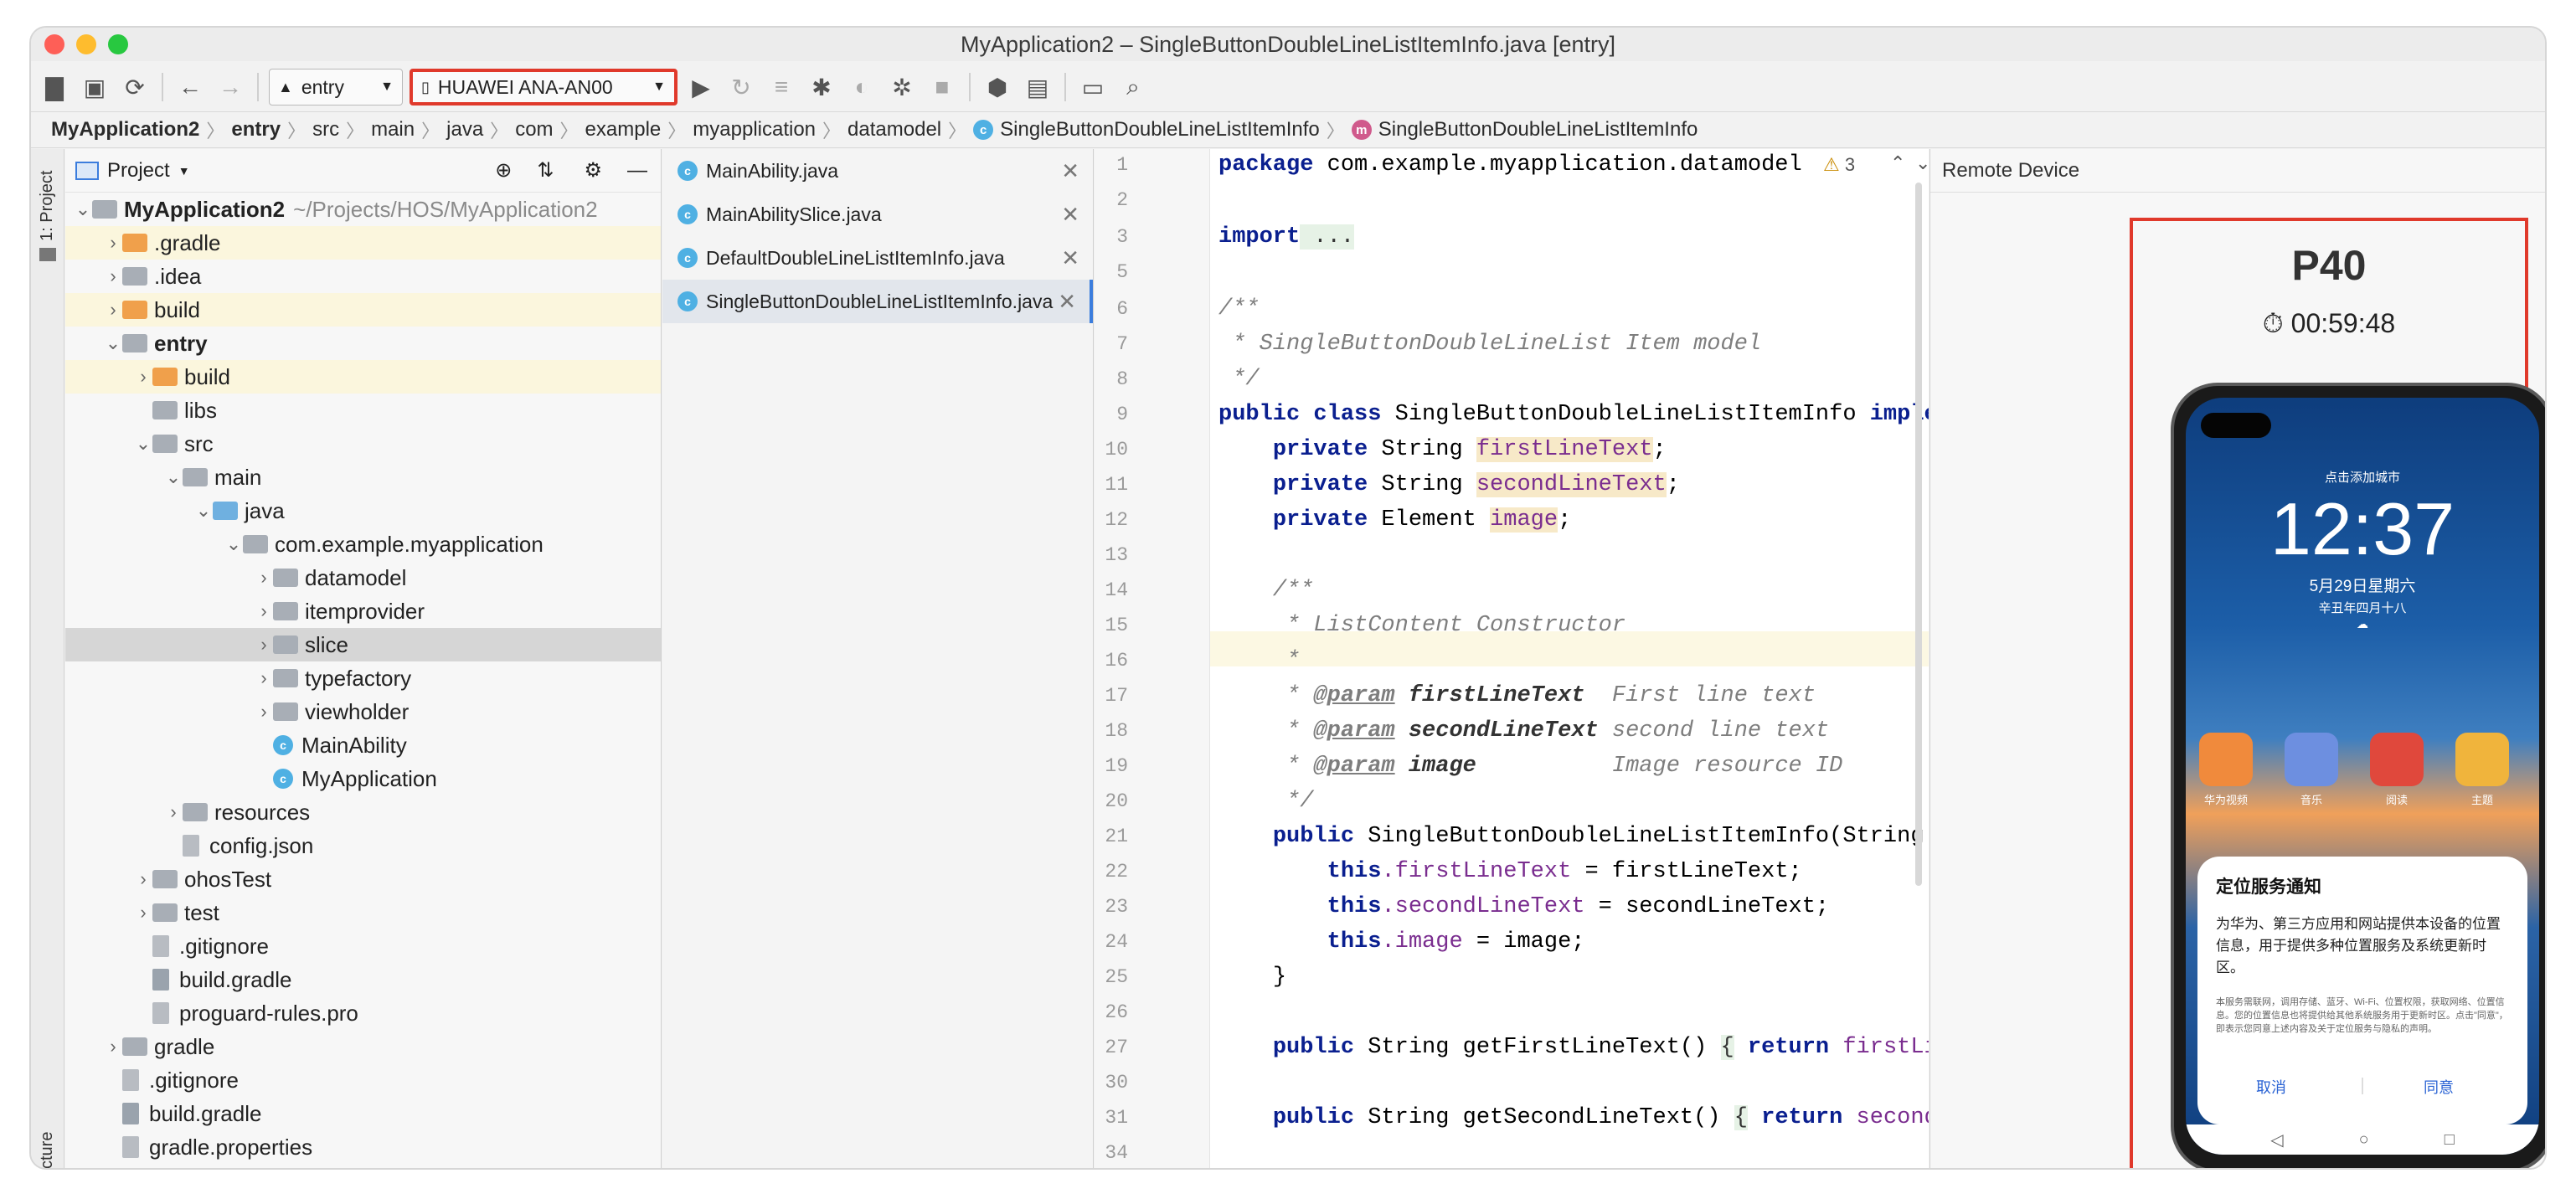  Describe the element at coordinates (701, 87) in the screenshot. I see `run-icon: ▶` at that location.